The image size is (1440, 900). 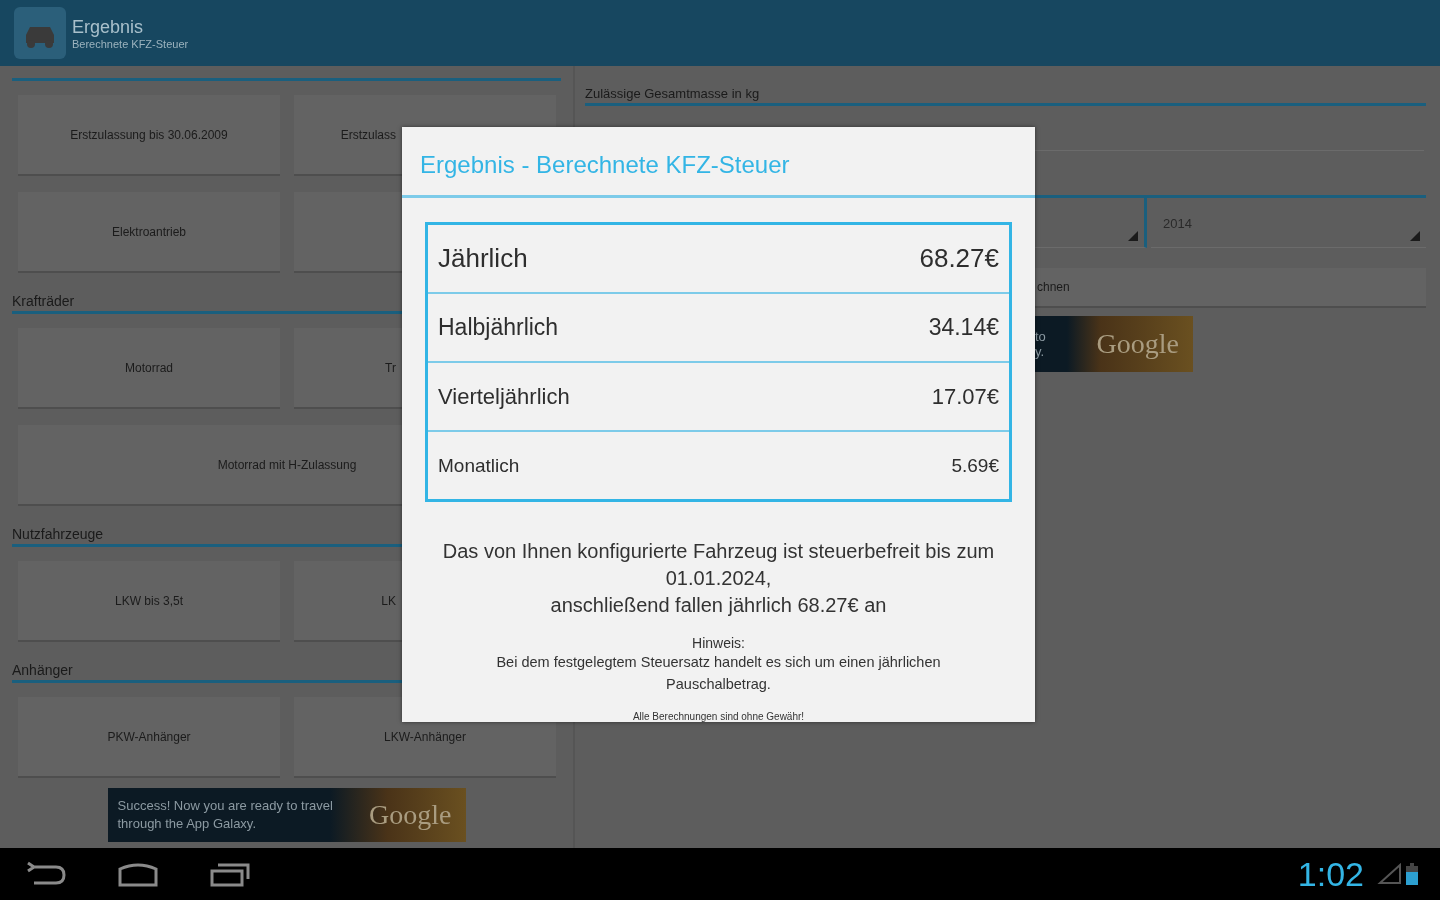 What do you see at coordinates (1040, 351) in the screenshot?
I see `ad-text: y.` at bounding box center [1040, 351].